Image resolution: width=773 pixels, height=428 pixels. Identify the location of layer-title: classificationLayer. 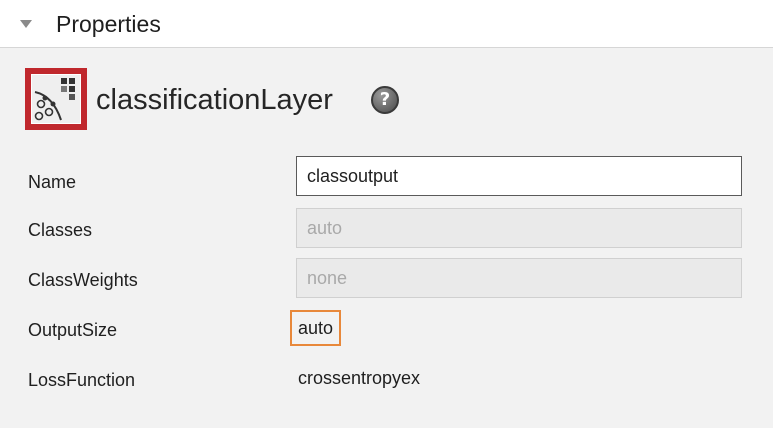
(214, 100).